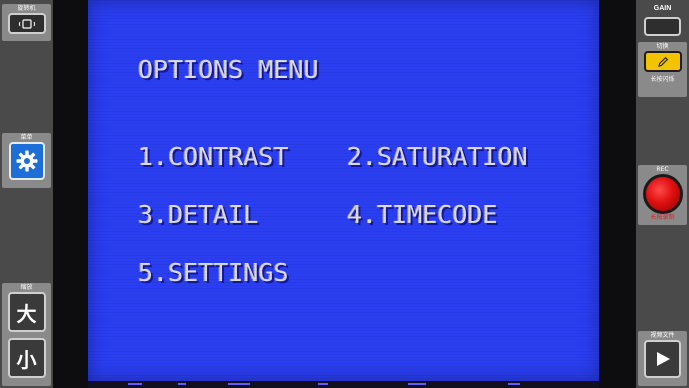 This screenshot has width=689, height=388. Describe the element at coordinates (213, 156) in the screenshot. I see `osd-menu-item-contrast: 1.CONTRAST` at that location.